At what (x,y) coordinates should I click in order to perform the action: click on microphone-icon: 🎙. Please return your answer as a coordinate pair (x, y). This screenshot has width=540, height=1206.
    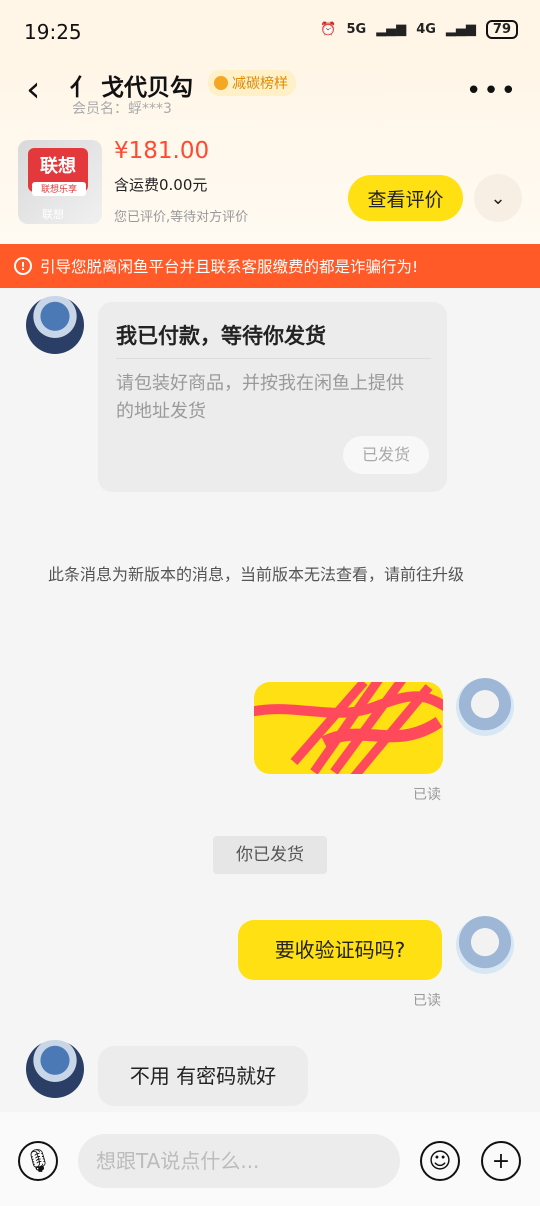
    Looking at the image, I should click on (38, 1161).